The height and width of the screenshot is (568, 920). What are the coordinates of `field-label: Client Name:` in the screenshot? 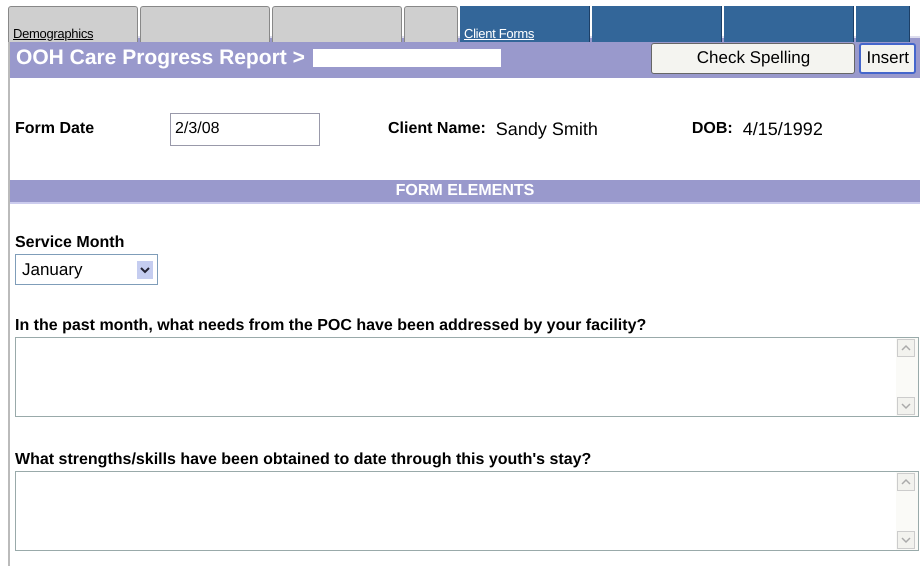 It's located at (437, 129).